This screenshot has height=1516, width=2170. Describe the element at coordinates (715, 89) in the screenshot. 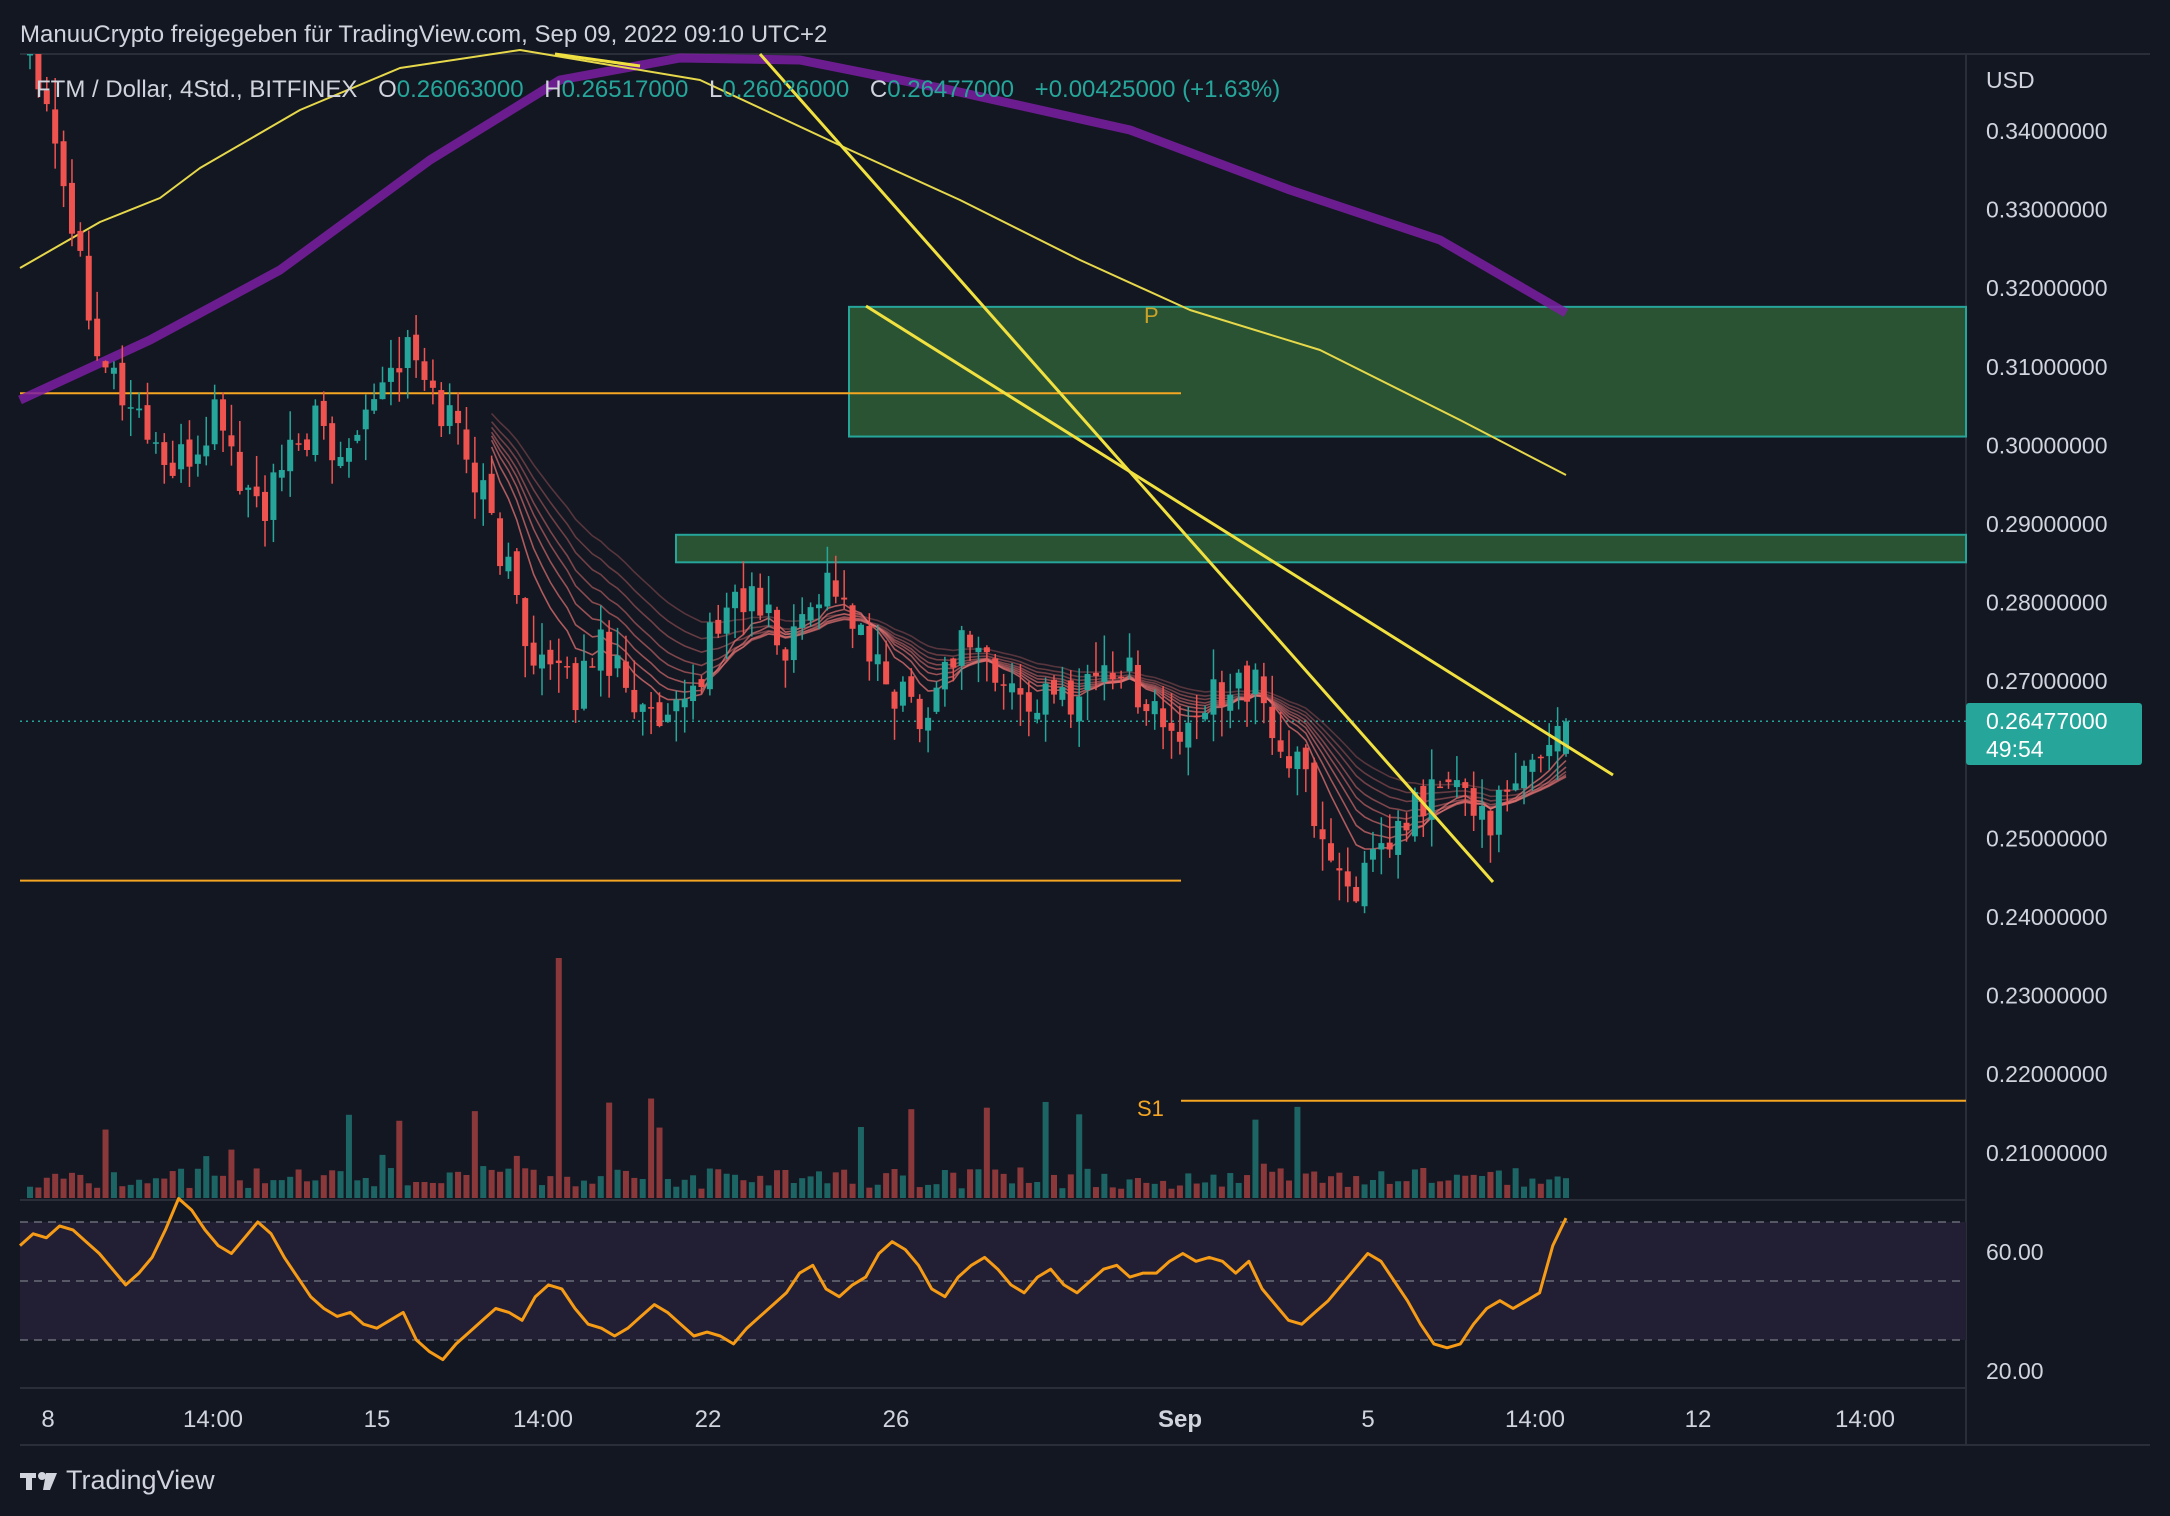

I see `legend-l-label: L` at that location.